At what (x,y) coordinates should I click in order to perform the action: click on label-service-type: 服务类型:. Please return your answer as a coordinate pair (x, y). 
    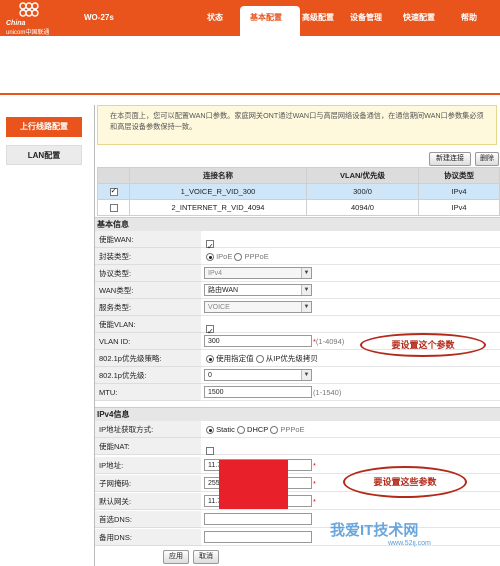
    Looking at the image, I should click on (148, 307).